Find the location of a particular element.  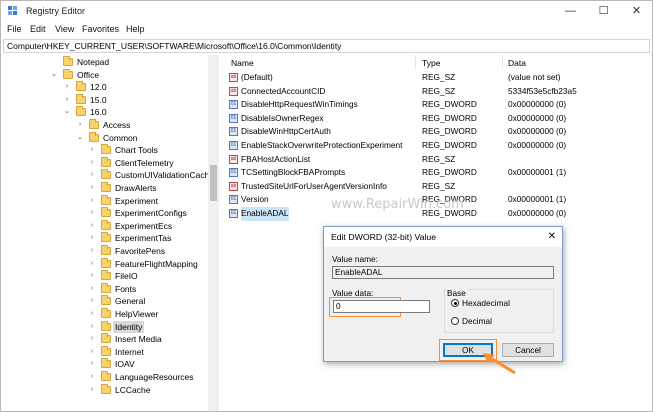

tree-item: Notepad is located at coordinates (104, 62).